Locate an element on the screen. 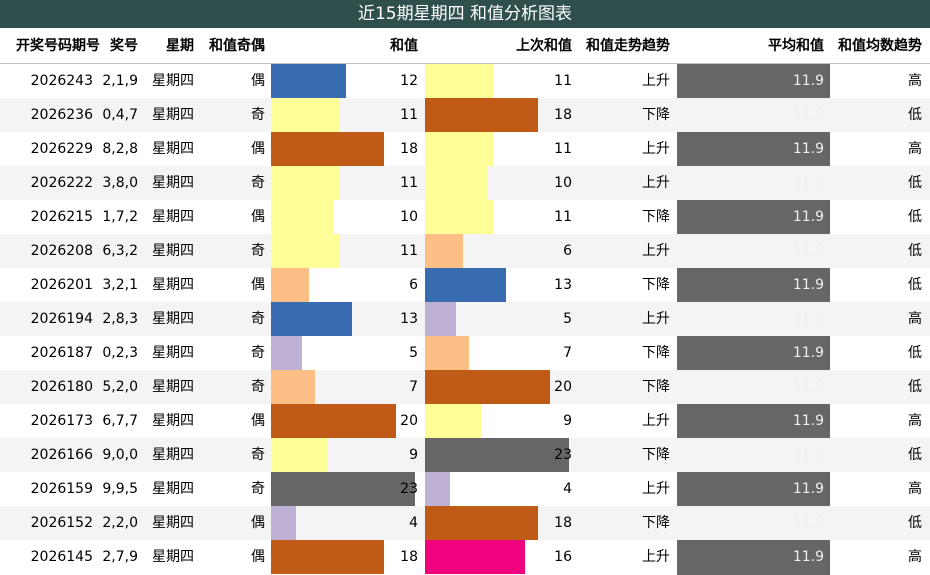 This screenshot has width=930, height=575. table-row: 2026208 6,3,2 星期四 奇 11 6 上升 11.9 低 is located at coordinates (465, 251).